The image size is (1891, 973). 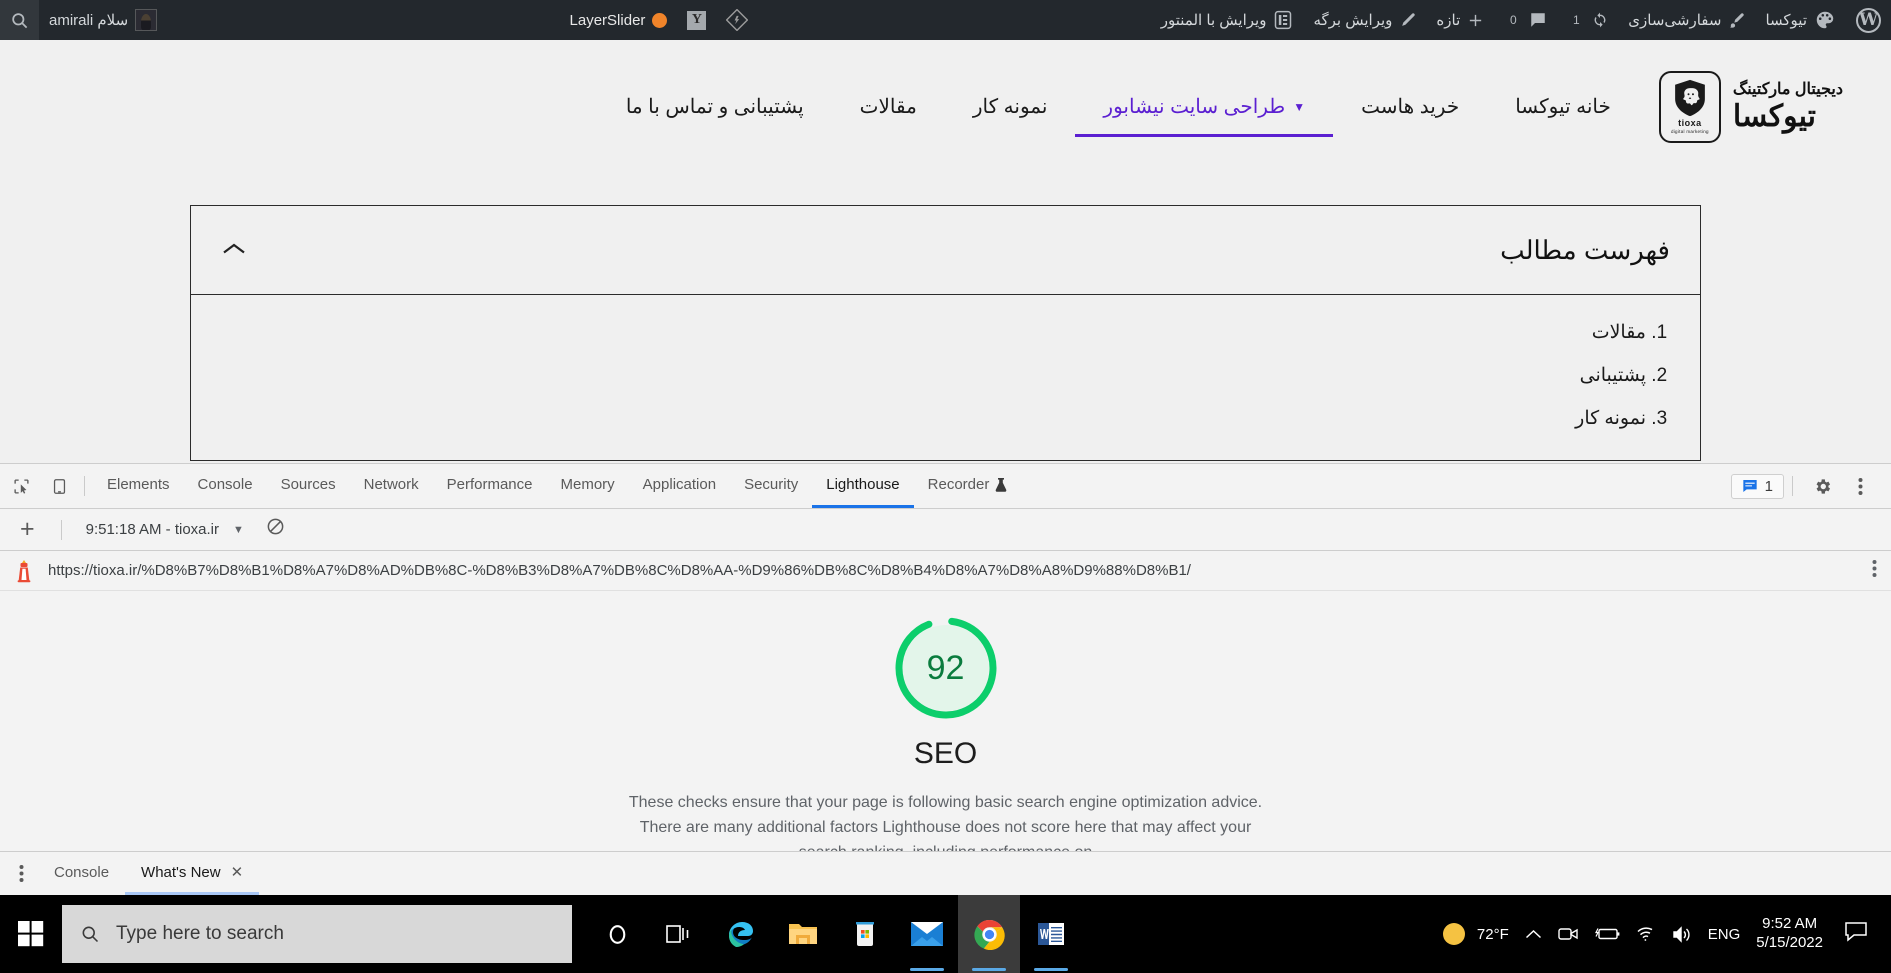 What do you see at coordinates (1856, 932) in the screenshot?
I see `notification-icon` at bounding box center [1856, 932].